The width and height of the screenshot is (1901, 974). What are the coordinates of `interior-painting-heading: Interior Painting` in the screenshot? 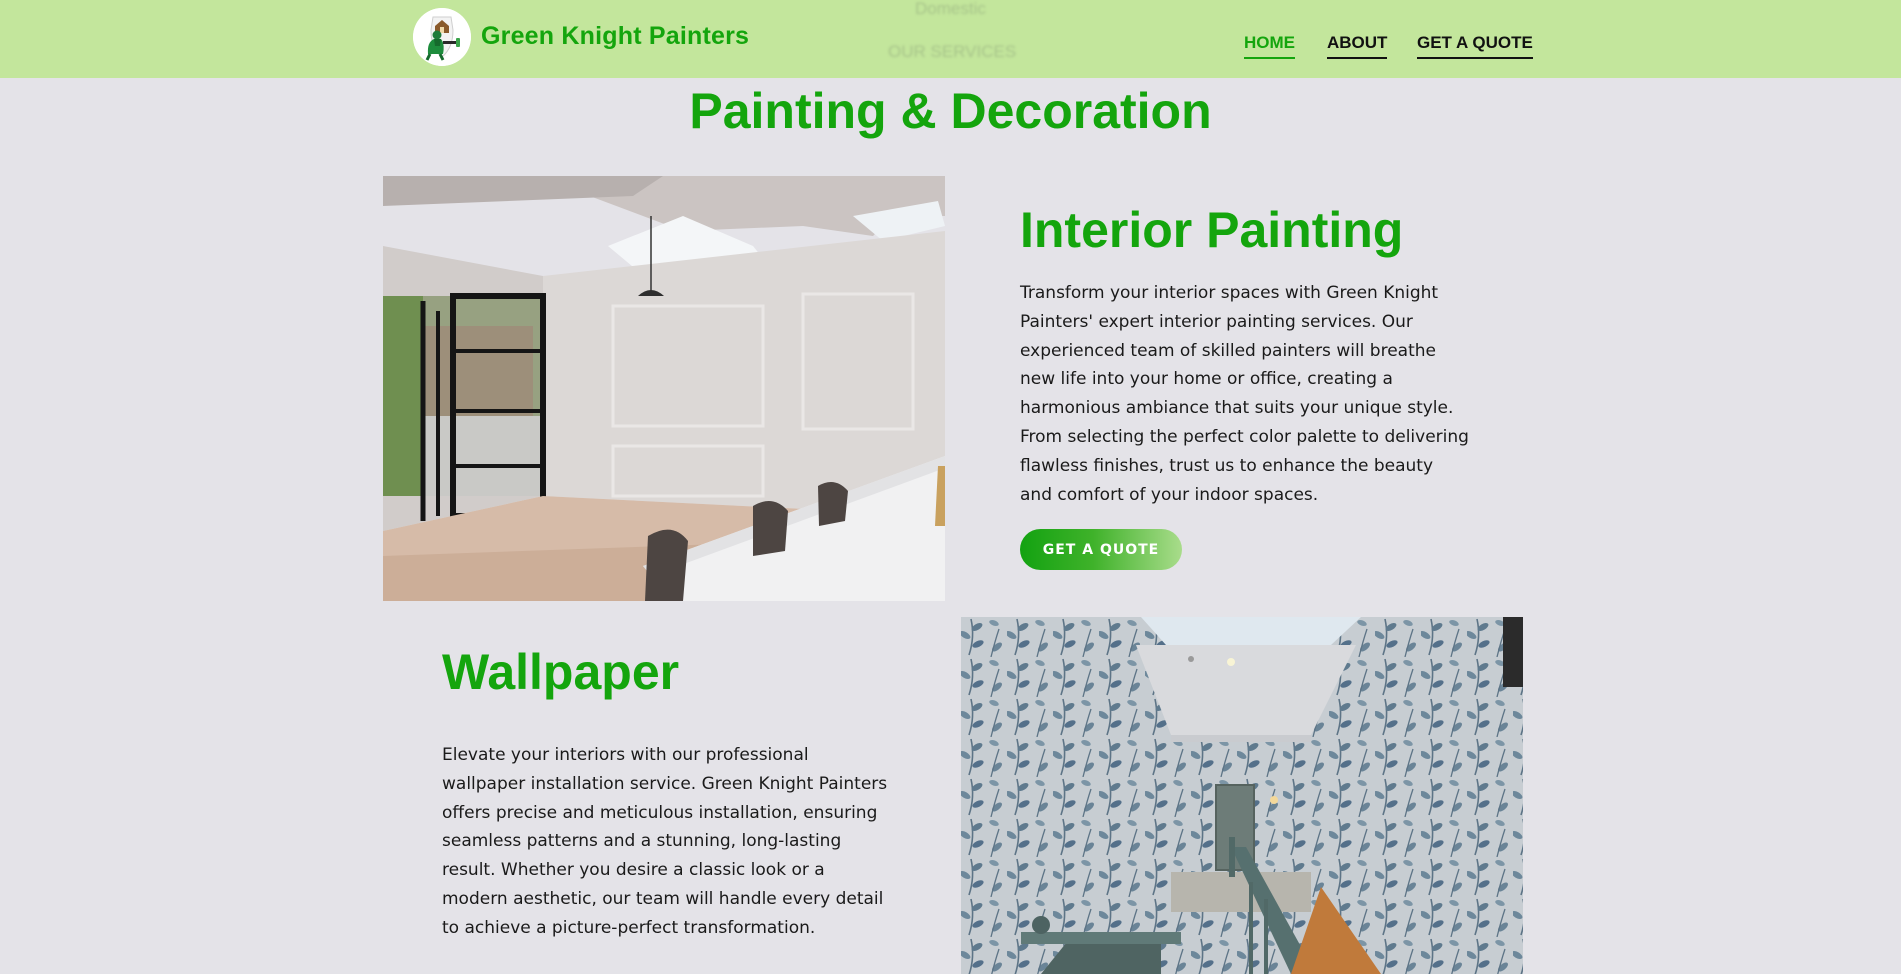 It's located at (1212, 230).